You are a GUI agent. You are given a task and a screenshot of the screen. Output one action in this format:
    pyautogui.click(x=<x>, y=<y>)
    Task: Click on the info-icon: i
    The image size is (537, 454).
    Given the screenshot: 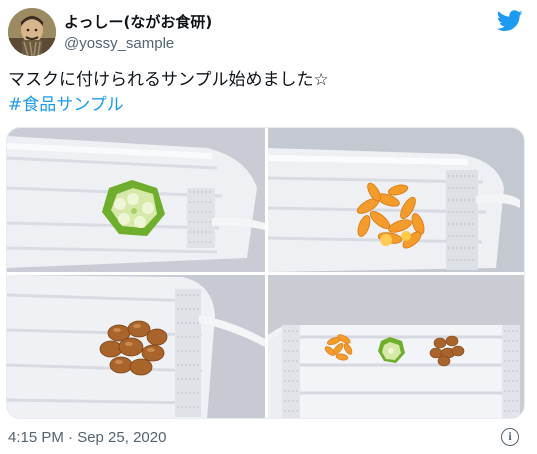 What is the action you would take?
    pyautogui.click(x=510, y=437)
    